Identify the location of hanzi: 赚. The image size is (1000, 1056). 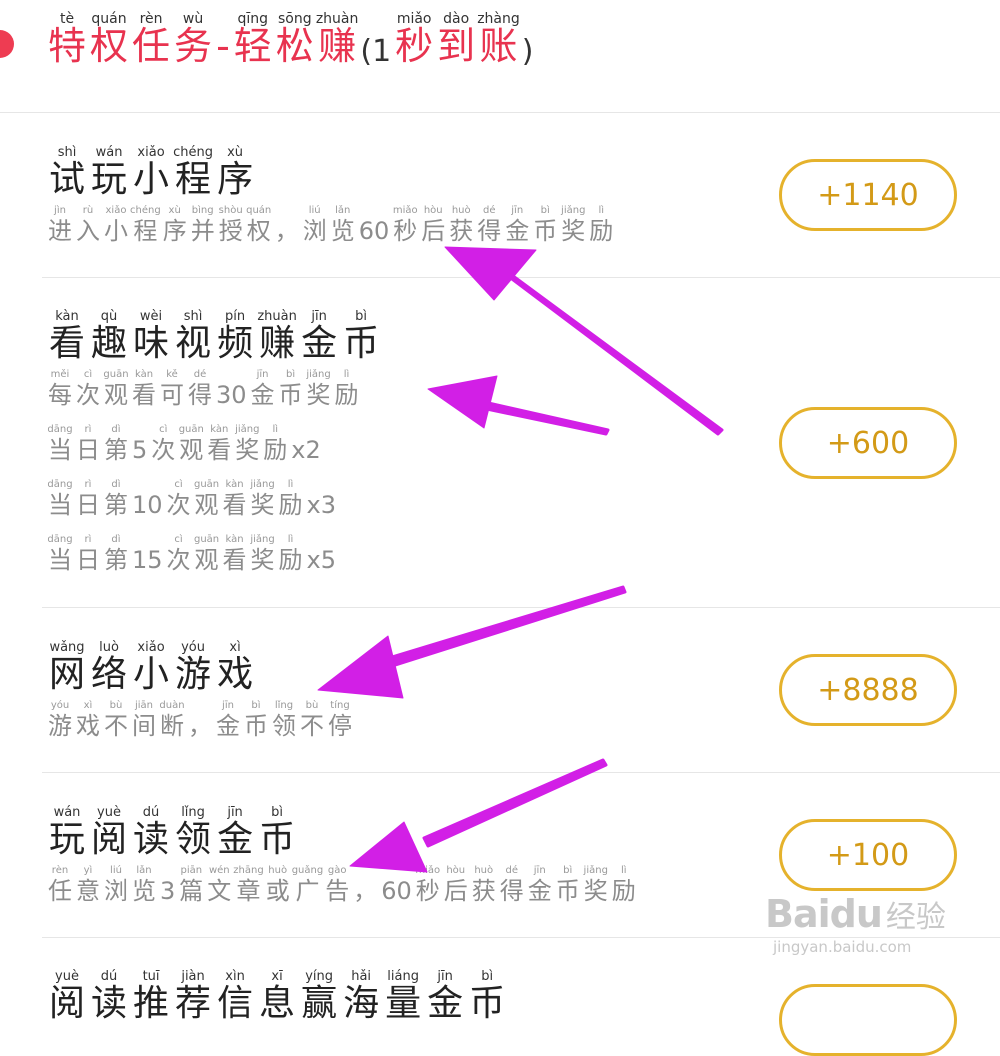
(337, 46).